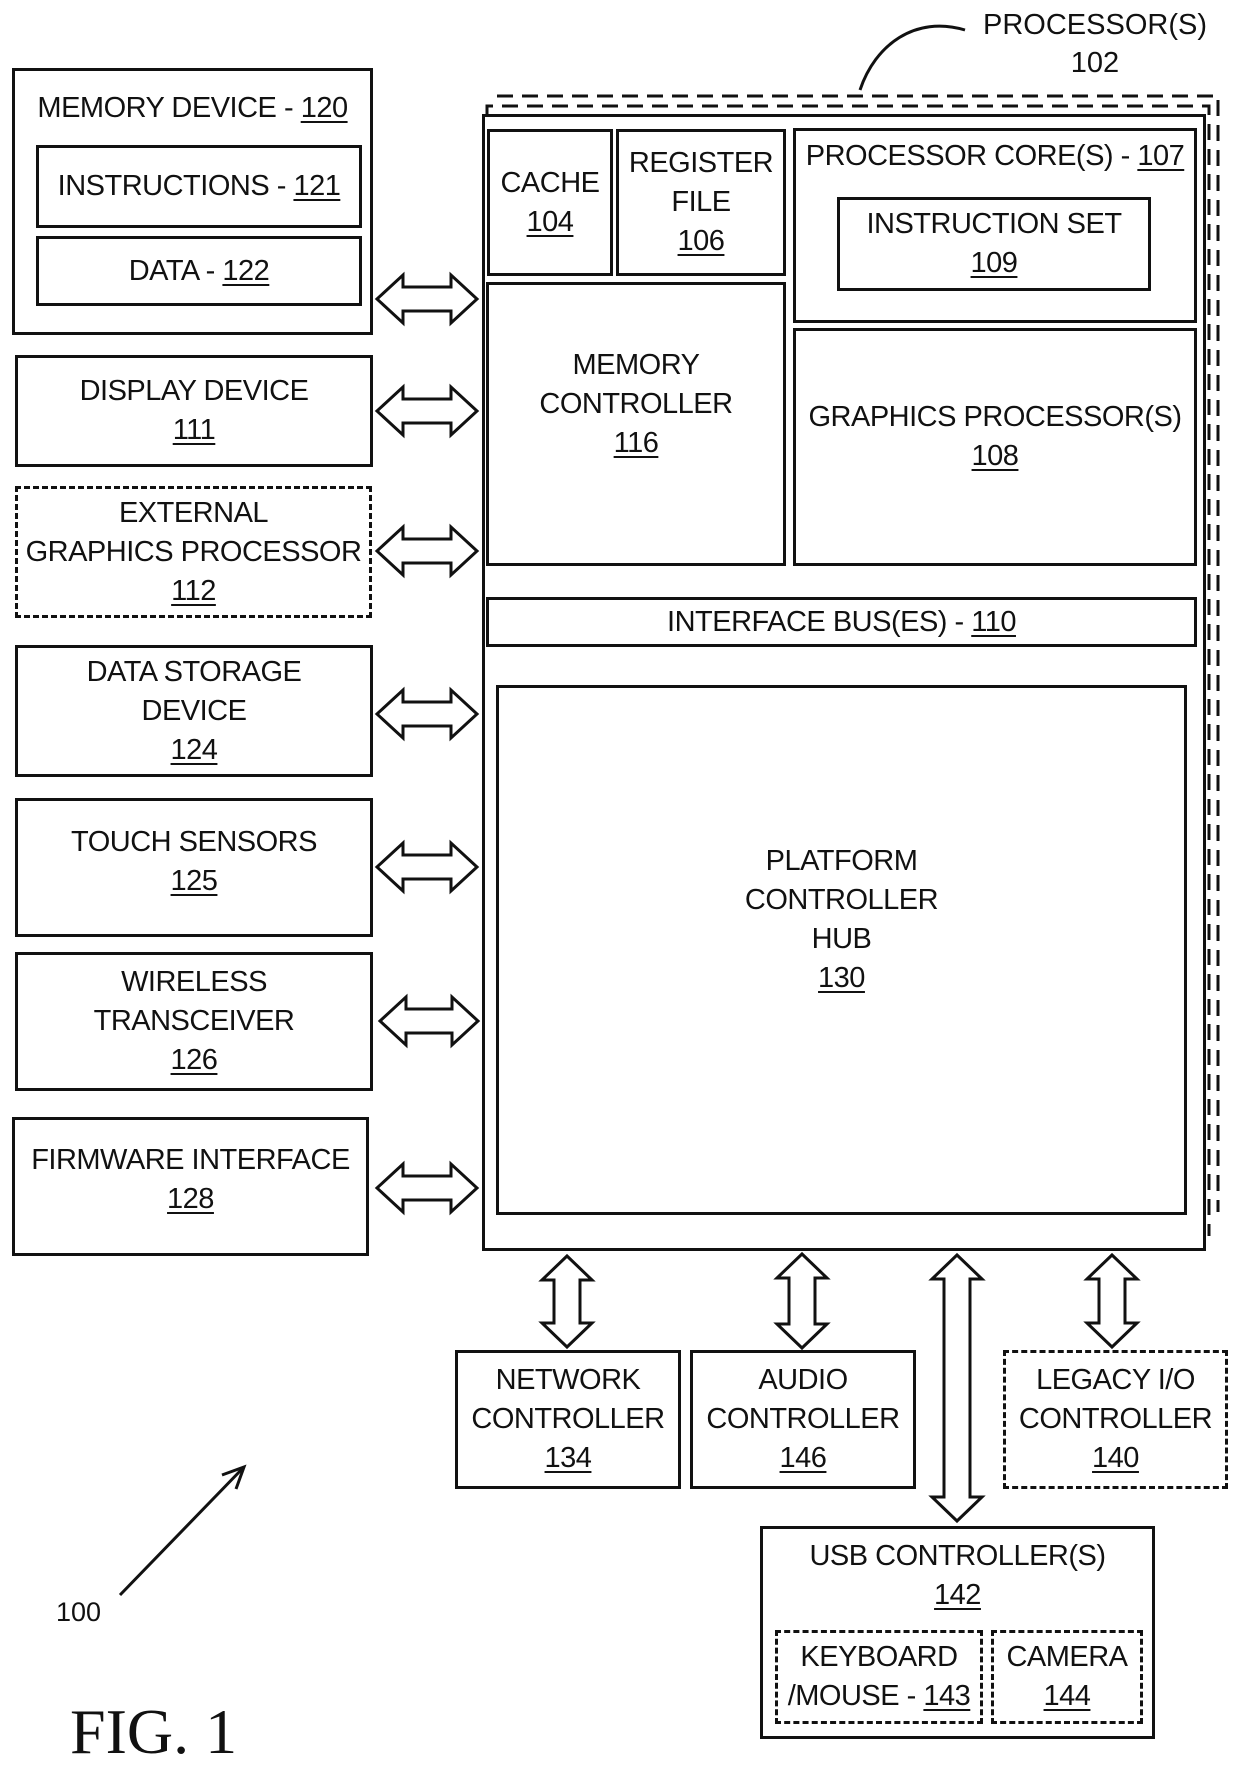 This screenshot has width=1240, height=1769. Describe the element at coordinates (194, 411) in the screenshot. I see `display-device: DISPLAY DEVICE 111` at that location.